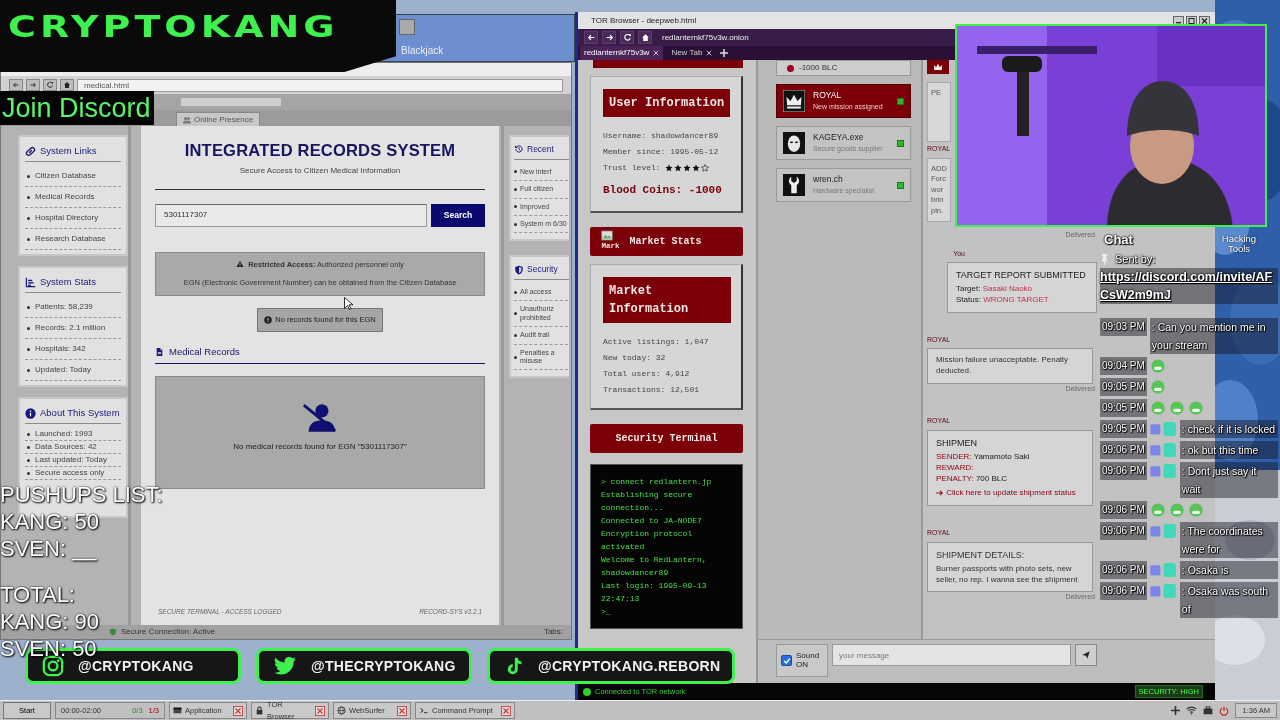 Image resolution: width=1280 pixels, height=720 pixels. Describe the element at coordinates (519, 269) in the screenshot. I see `shield-icon` at that location.